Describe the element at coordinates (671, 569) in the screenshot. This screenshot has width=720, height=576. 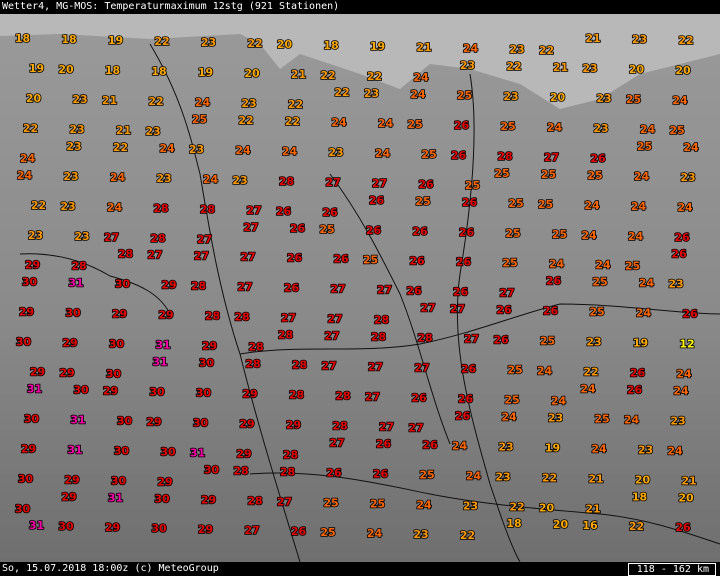
I see `scale-box: 118 - 162 km` at that location.